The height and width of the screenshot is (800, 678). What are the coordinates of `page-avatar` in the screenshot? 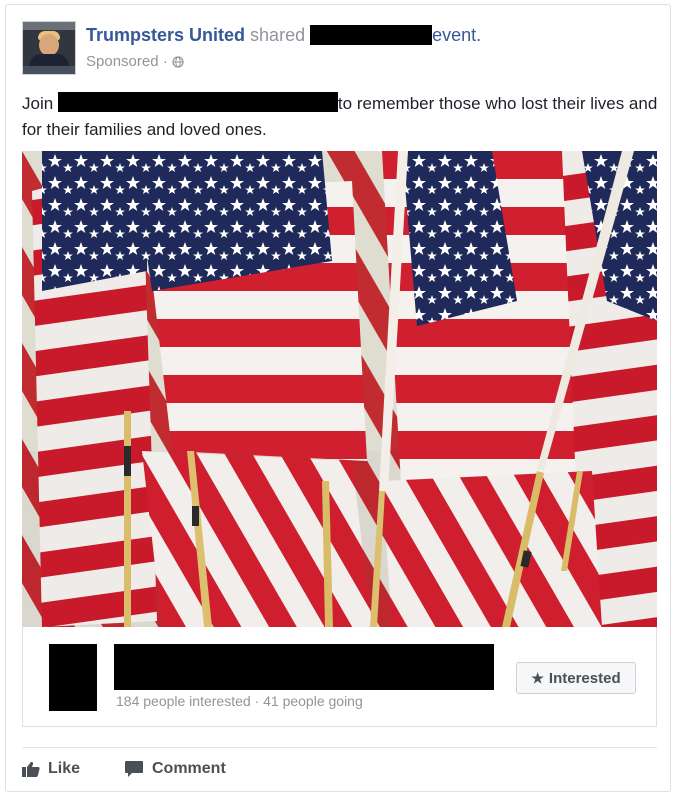 It's located at (49, 48).